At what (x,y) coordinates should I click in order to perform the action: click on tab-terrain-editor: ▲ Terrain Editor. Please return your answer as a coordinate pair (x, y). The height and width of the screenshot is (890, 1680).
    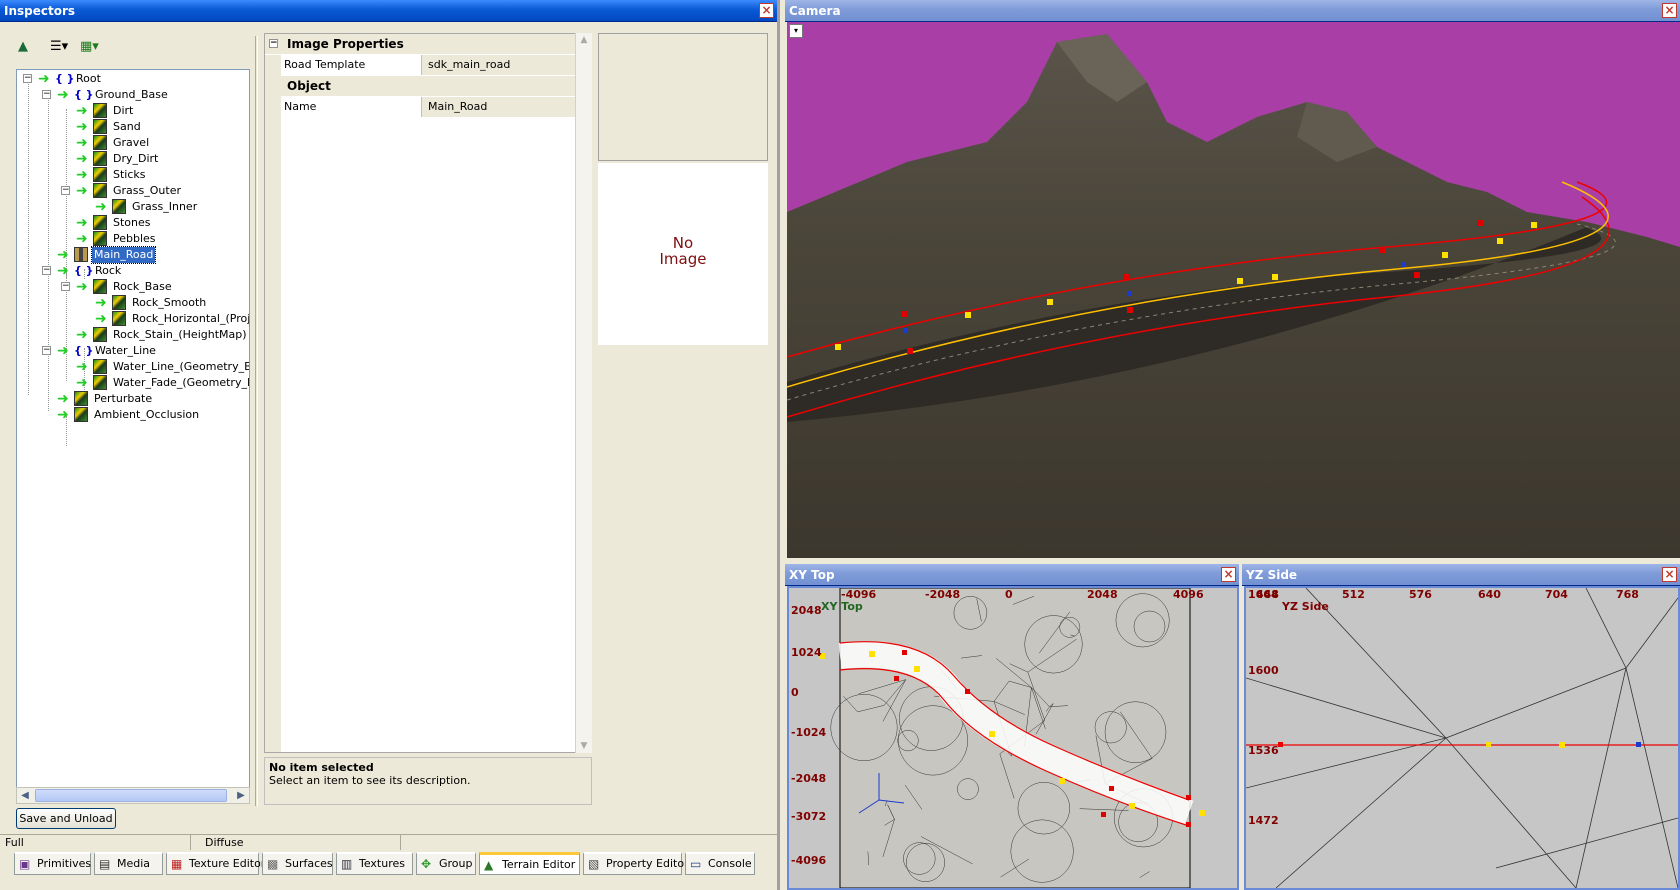
    Looking at the image, I should click on (529, 863).